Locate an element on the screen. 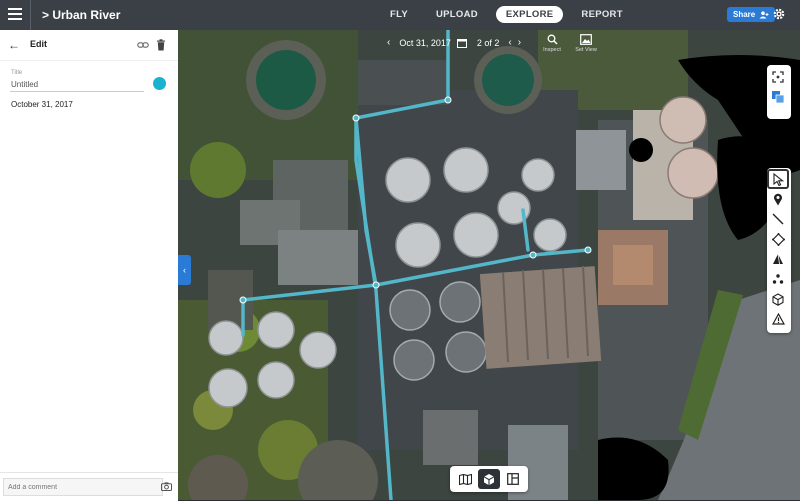  comment-input is located at coordinates (83, 487).